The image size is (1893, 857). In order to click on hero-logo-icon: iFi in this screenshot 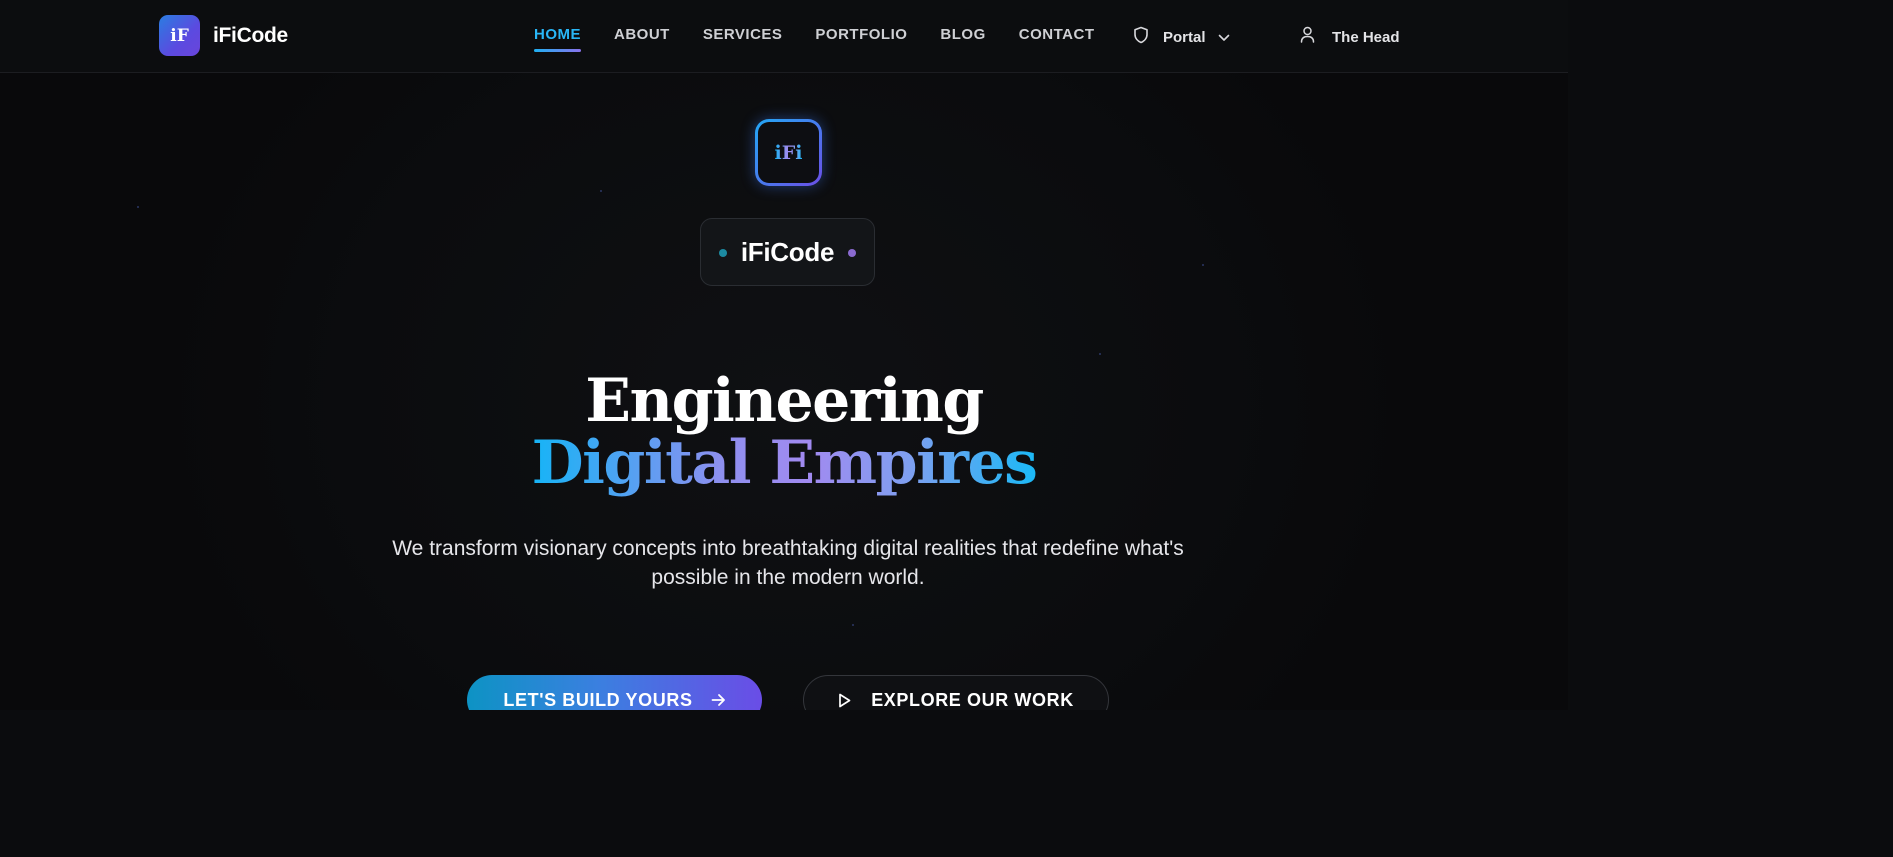, I will do `click(788, 152)`.